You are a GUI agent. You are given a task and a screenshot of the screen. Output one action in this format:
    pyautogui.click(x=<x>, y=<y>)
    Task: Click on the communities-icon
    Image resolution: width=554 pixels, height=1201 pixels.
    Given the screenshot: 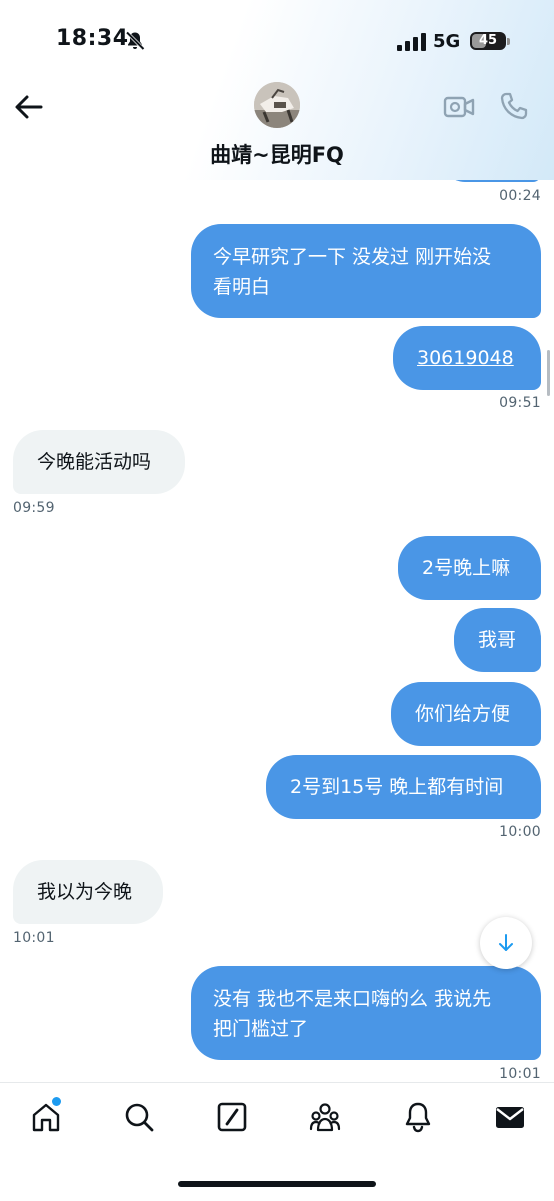 What is the action you would take?
    pyautogui.click(x=325, y=1117)
    